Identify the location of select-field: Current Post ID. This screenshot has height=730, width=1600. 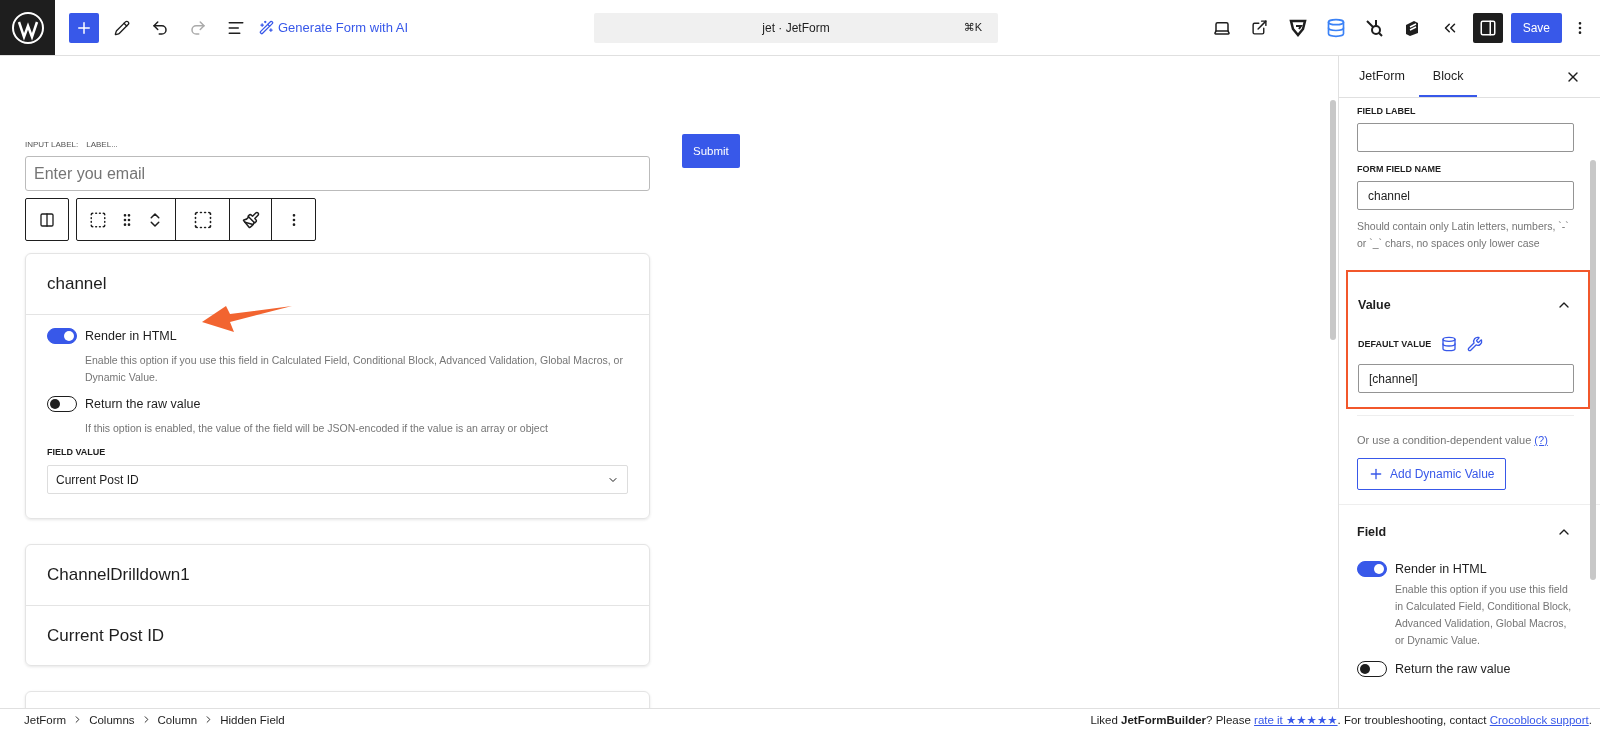
(337, 479).